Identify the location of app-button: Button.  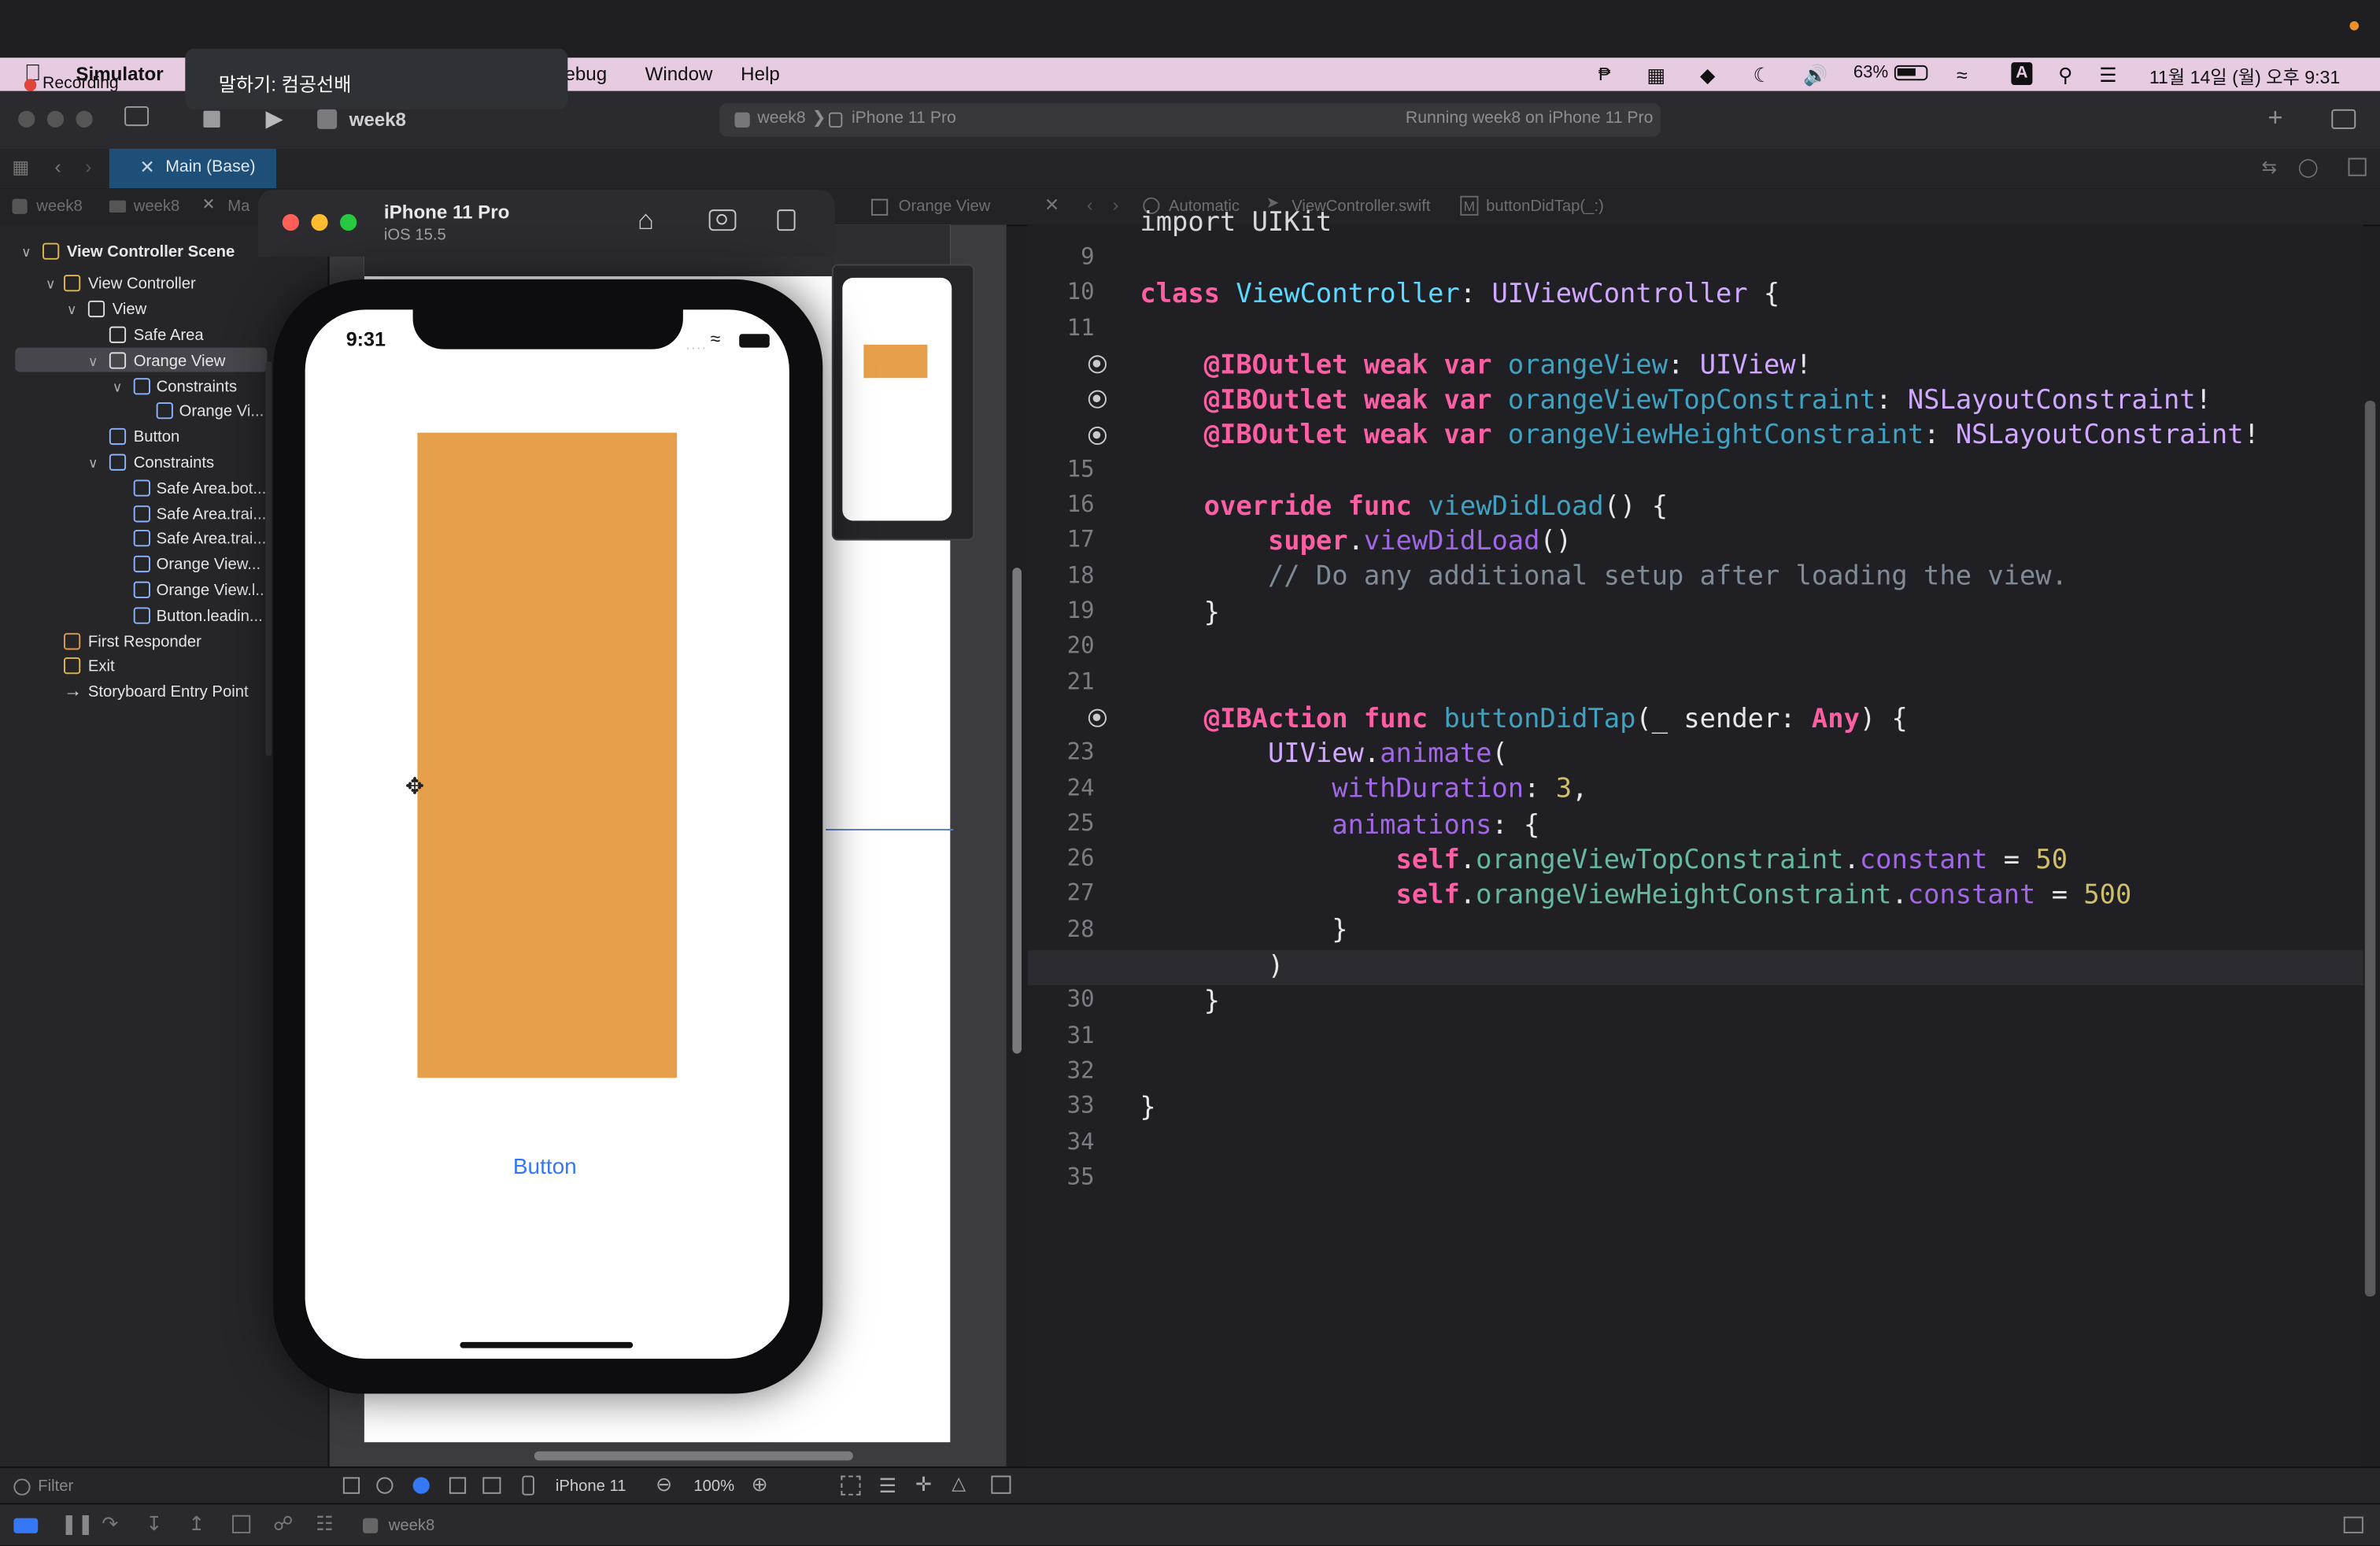
(545, 1168).